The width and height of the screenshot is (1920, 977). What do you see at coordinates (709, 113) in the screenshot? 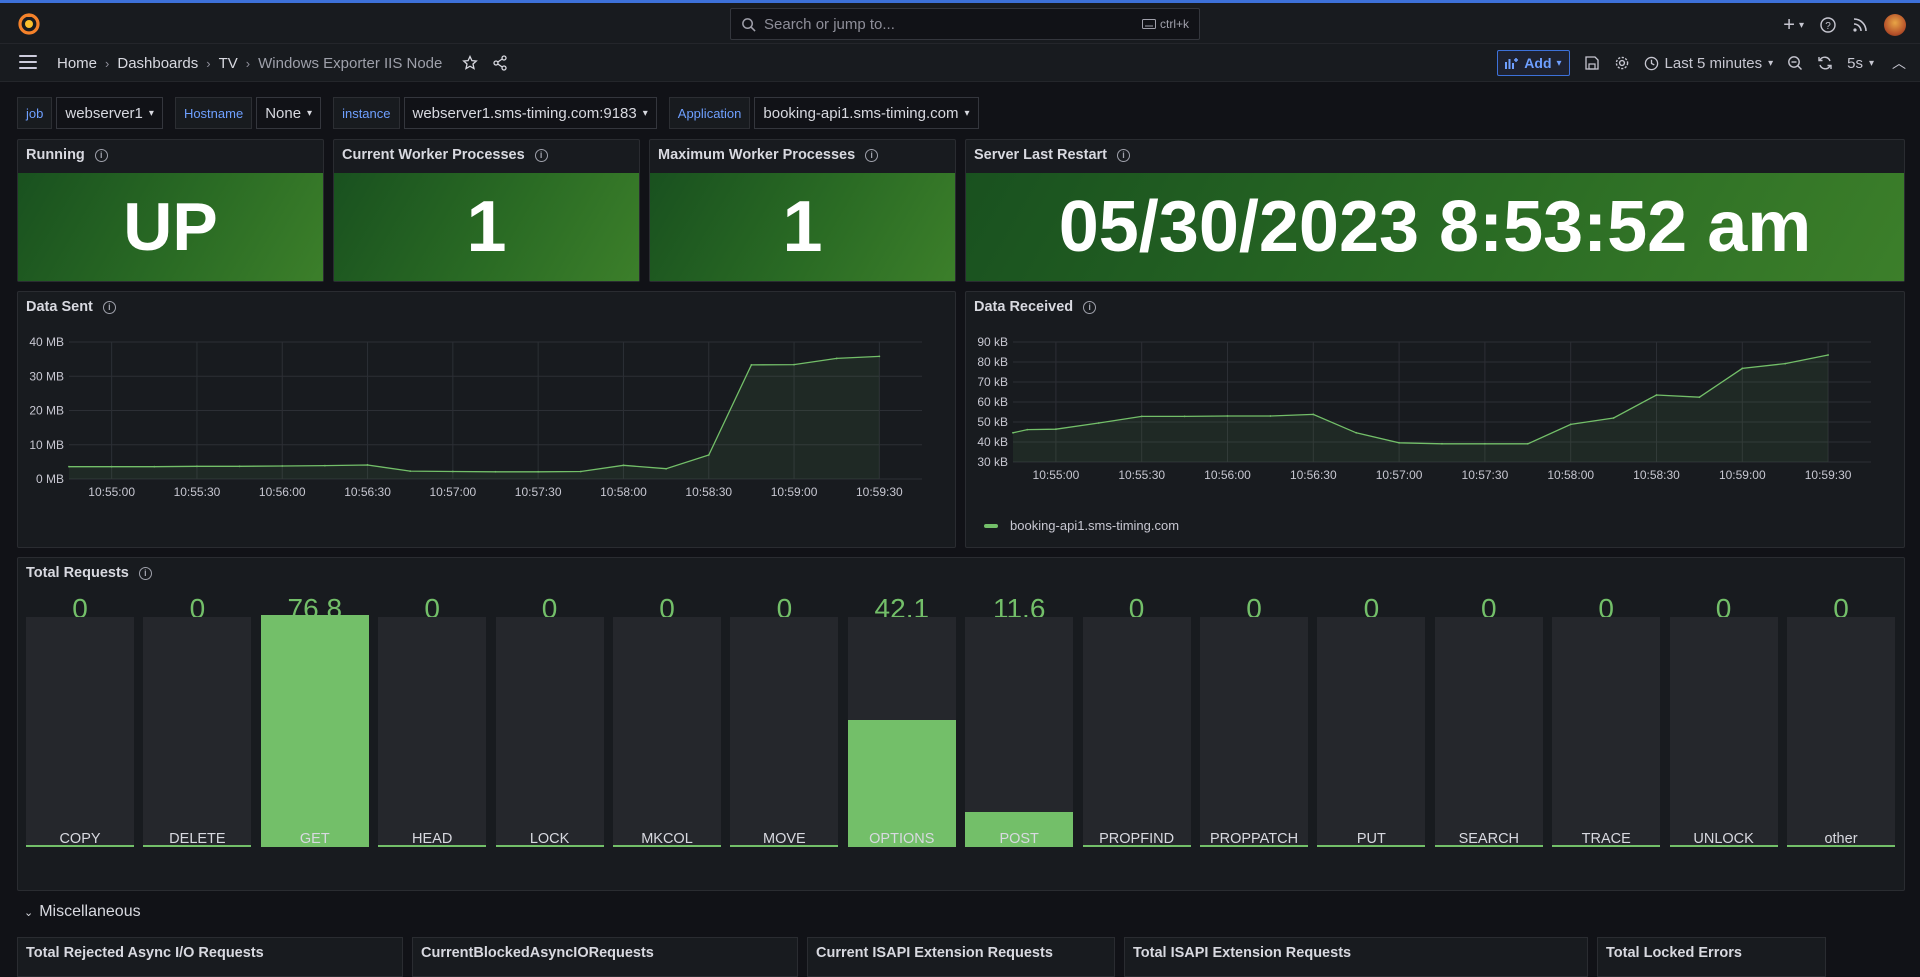
I see `variable-label: Application` at bounding box center [709, 113].